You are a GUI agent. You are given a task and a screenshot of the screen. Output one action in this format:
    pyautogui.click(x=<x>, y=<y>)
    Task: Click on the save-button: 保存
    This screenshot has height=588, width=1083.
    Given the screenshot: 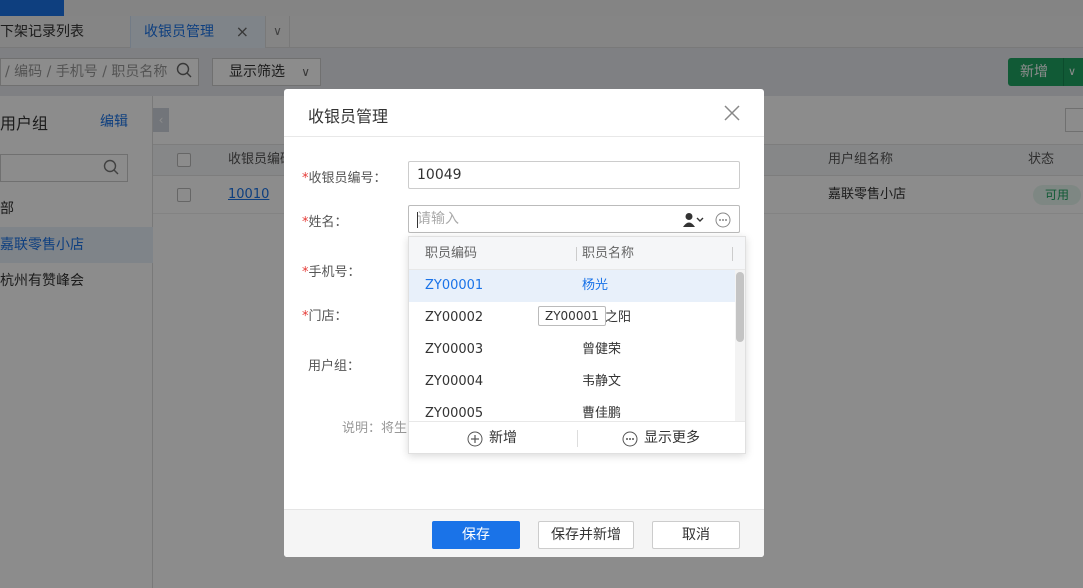 What is the action you would take?
    pyautogui.click(x=476, y=535)
    